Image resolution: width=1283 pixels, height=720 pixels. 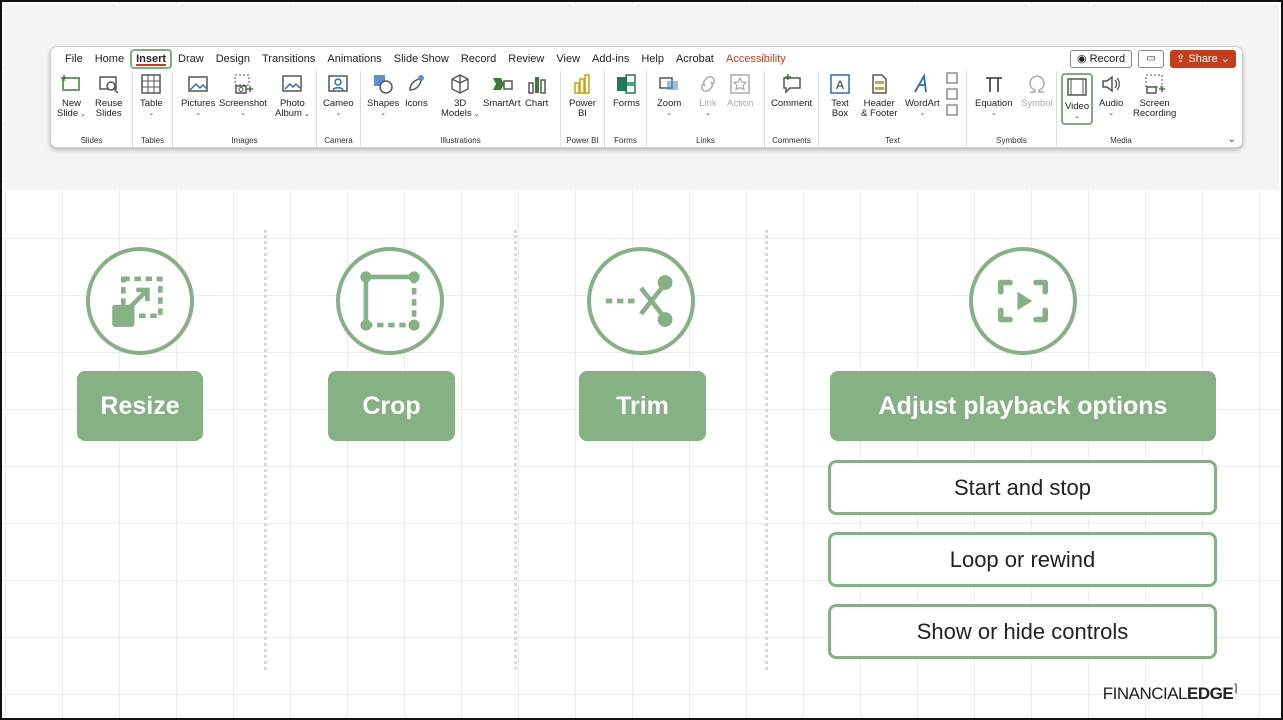 What do you see at coordinates (610, 59) in the screenshot?
I see `tab-add-ins: Add-ins` at bounding box center [610, 59].